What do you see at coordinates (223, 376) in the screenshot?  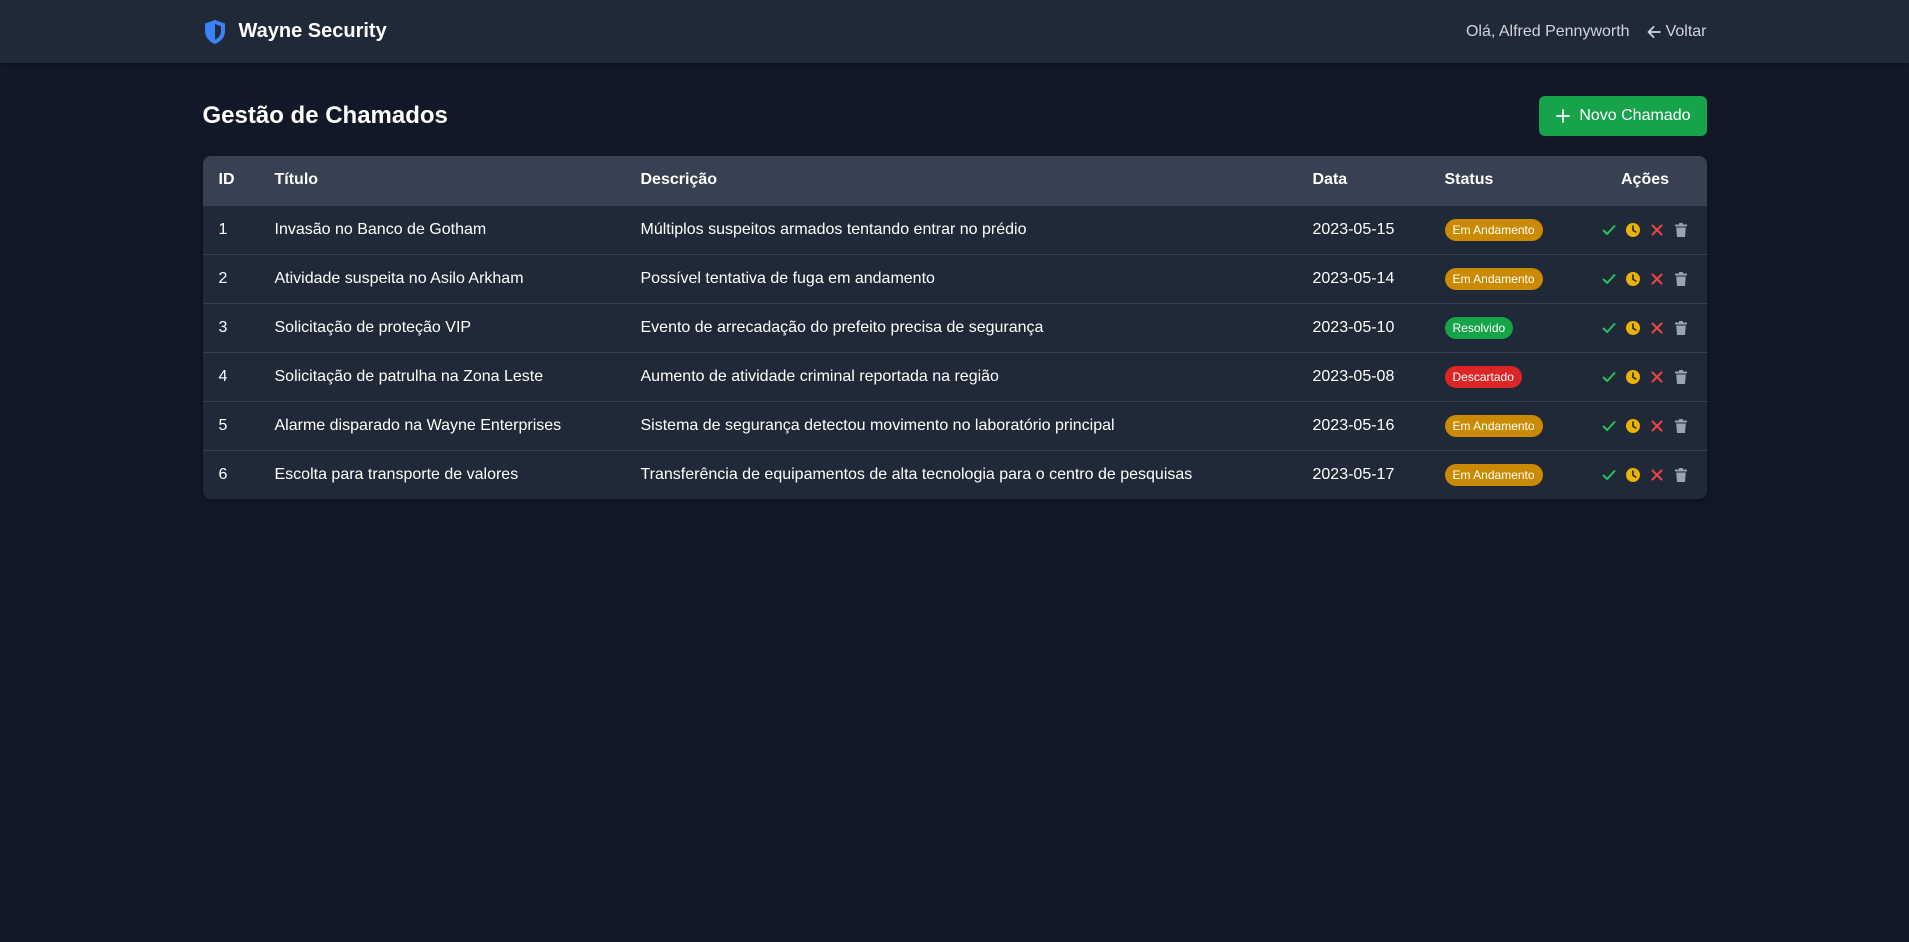 I see `cell-id: 4` at bounding box center [223, 376].